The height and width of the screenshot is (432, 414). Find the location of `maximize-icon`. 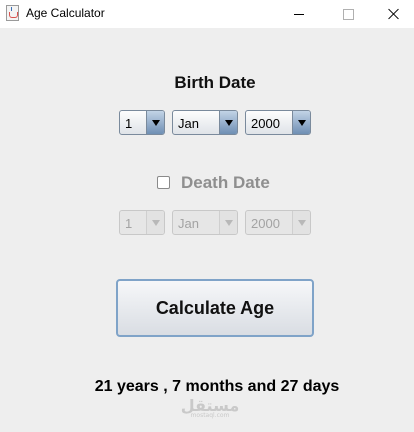

maximize-icon is located at coordinates (348, 14).